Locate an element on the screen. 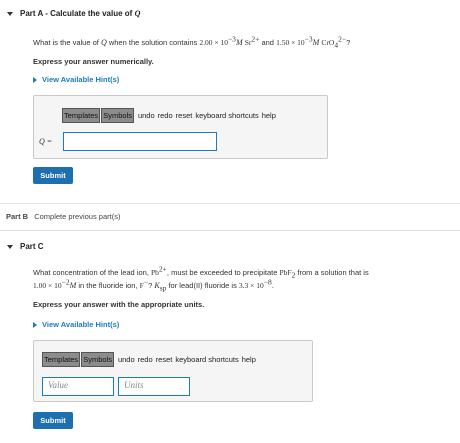 The image size is (460, 443). part-a-header: Part A - Calculate the value of Q is located at coordinates (73, 13).